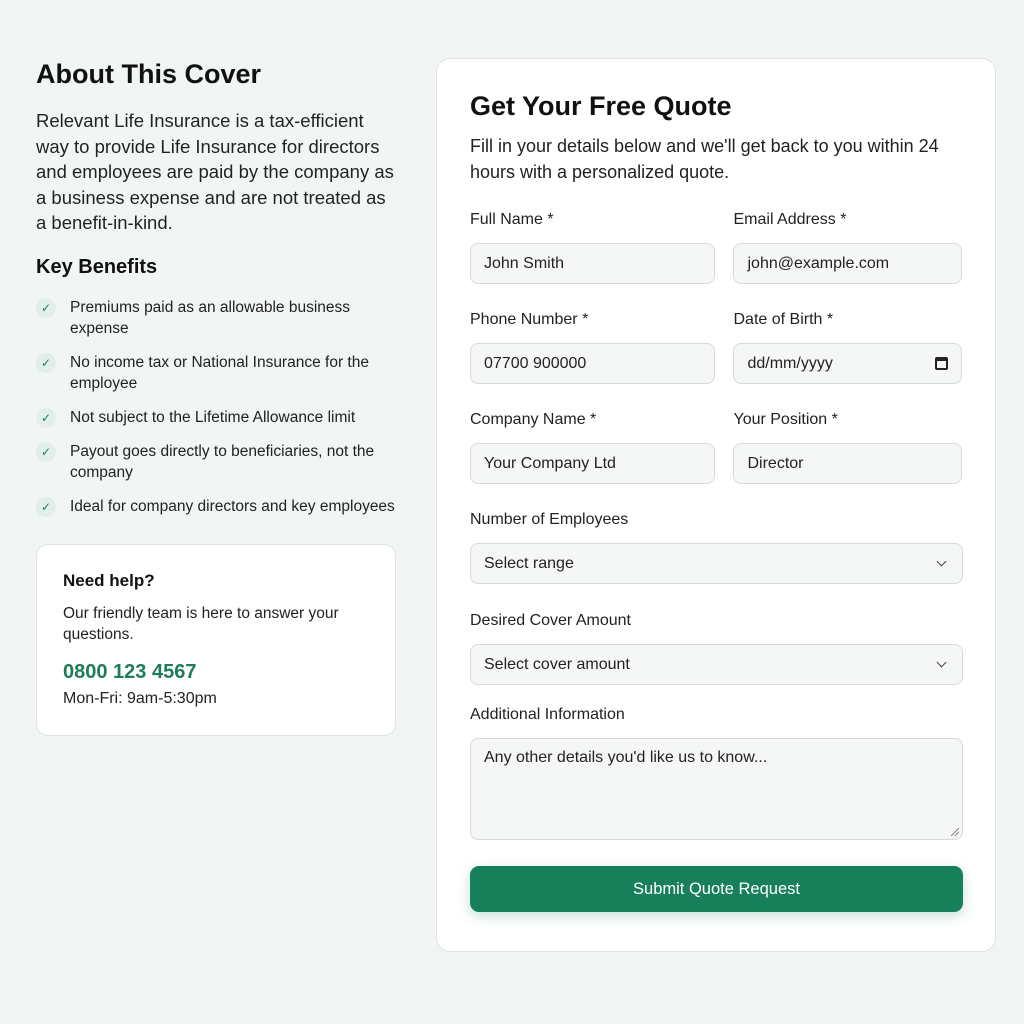  Describe the element at coordinates (847, 363) in the screenshot. I see `dob-input: dd/mm/yyyy` at that location.